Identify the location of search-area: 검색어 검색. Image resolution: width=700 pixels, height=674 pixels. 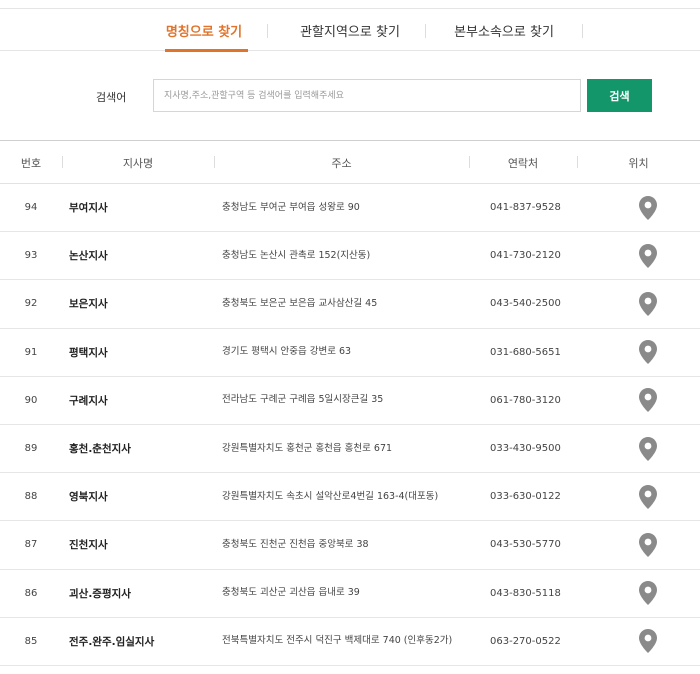
(350, 96).